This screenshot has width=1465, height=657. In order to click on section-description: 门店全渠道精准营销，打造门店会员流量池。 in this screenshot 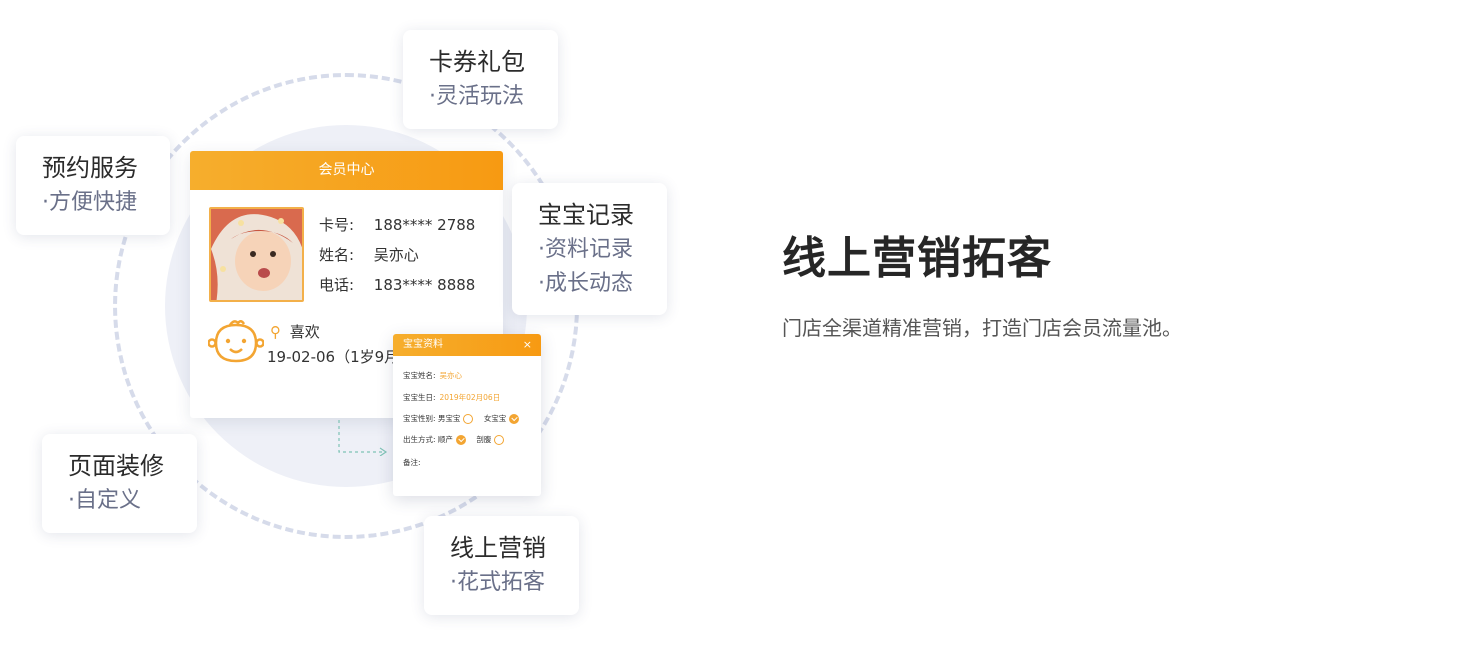, I will do `click(982, 328)`.